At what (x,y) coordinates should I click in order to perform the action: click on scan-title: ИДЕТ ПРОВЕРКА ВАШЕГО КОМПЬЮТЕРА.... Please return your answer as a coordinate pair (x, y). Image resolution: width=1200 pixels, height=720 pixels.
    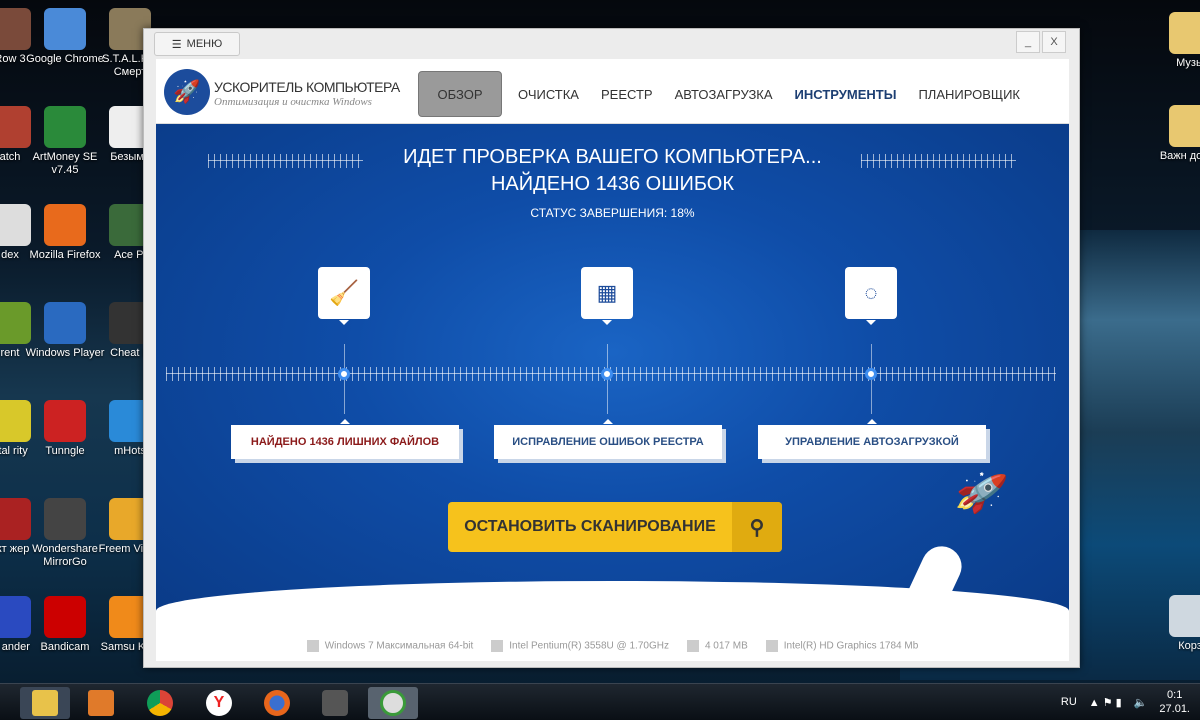
    Looking at the image, I should click on (612, 157).